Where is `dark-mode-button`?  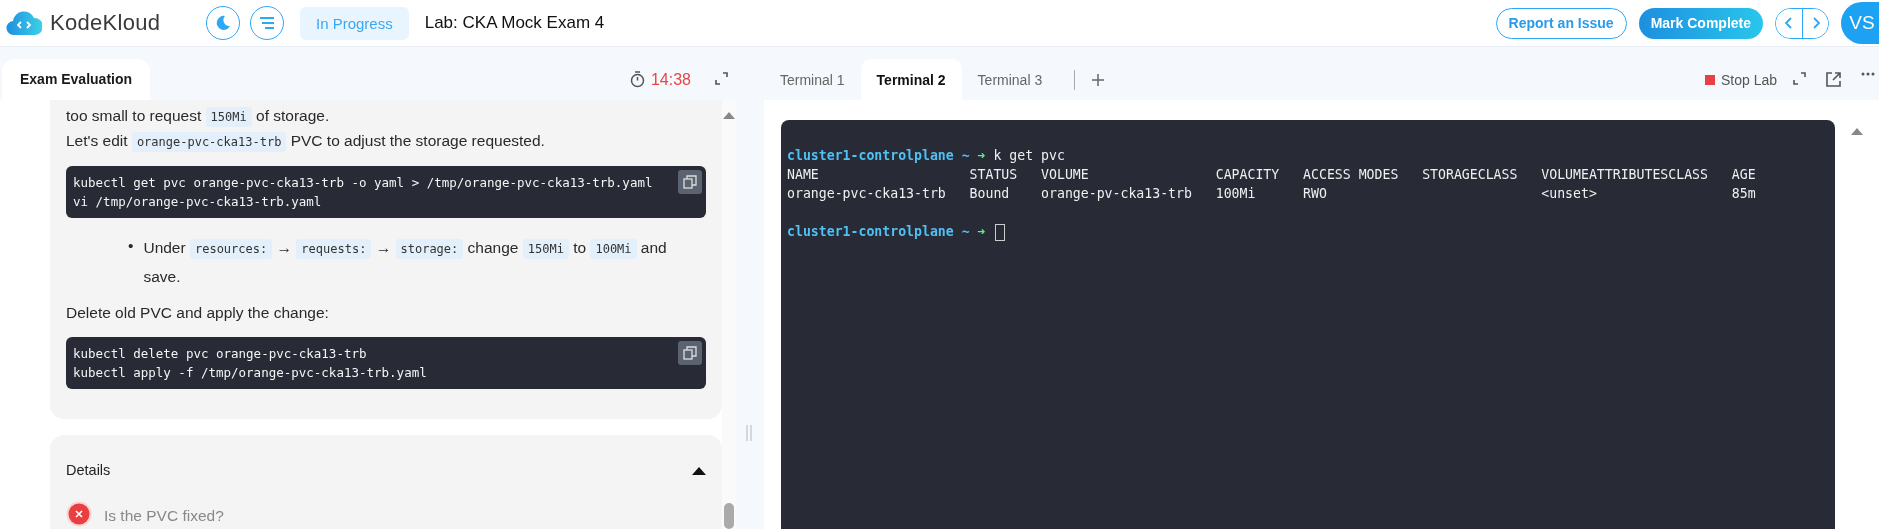
dark-mode-button is located at coordinates (223, 23).